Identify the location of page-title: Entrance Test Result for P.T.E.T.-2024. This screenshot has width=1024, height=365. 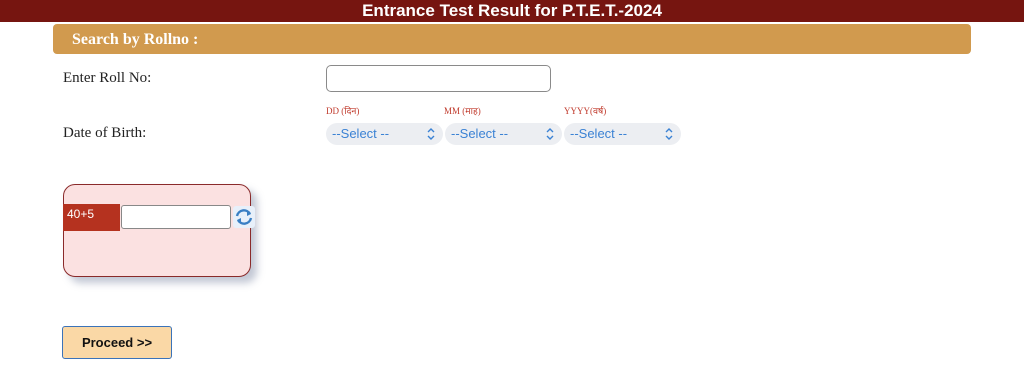
(512, 10).